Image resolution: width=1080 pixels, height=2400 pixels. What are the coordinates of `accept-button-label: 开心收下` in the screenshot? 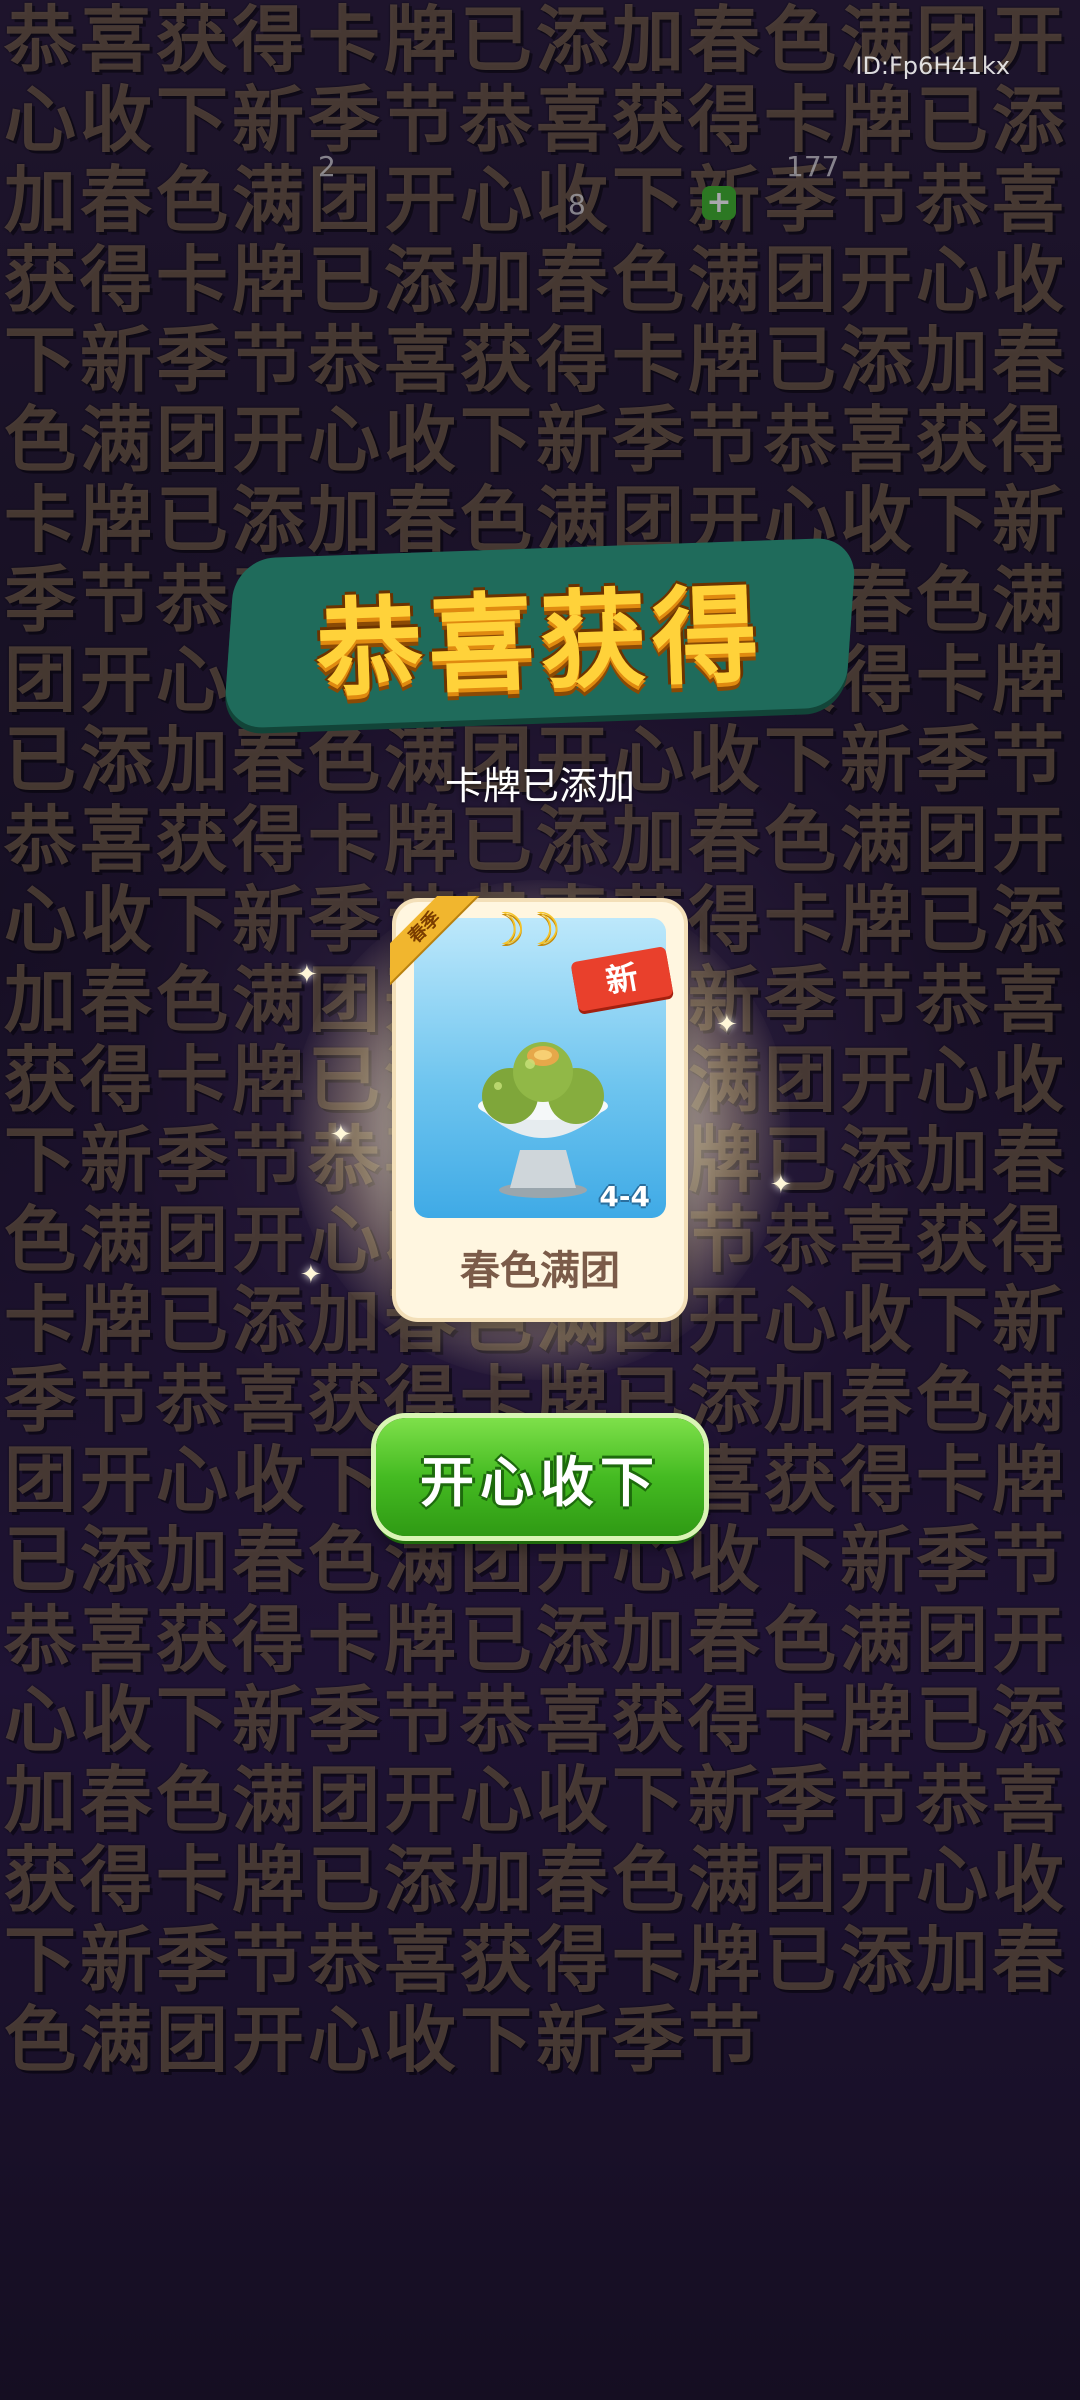 It's located at (540, 1482).